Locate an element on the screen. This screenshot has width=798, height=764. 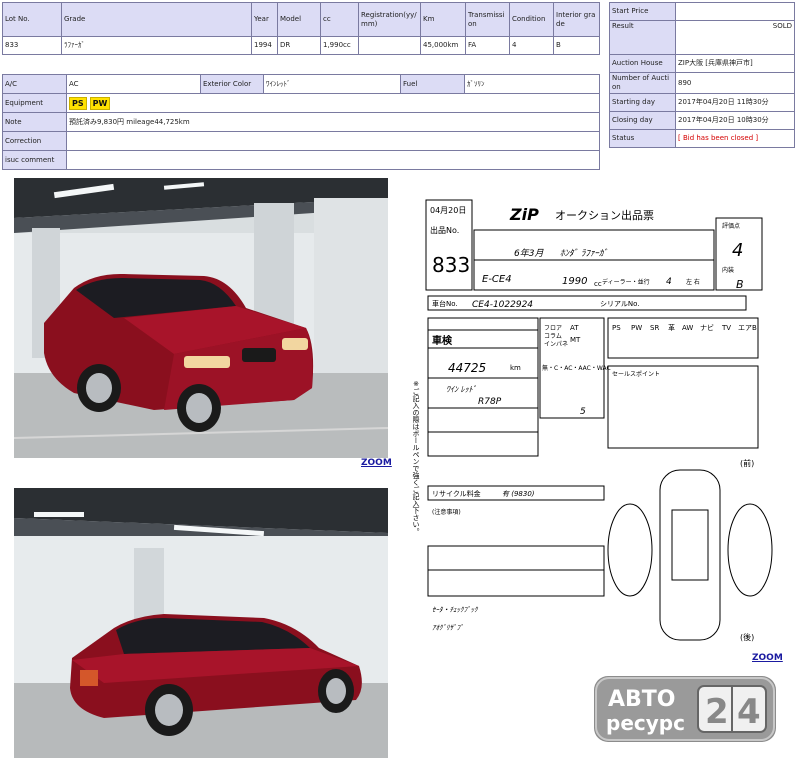
zoom-link-sheet: ZOOM is located at coordinates (767, 658).